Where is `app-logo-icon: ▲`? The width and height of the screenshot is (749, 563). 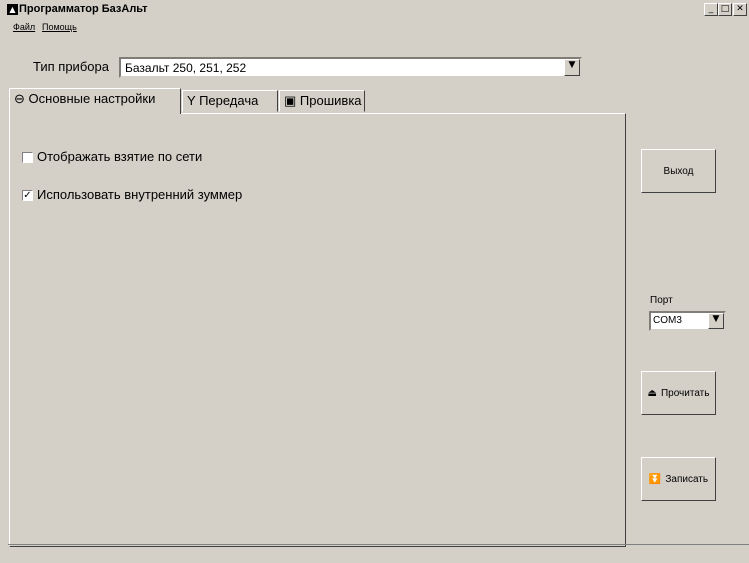 app-logo-icon: ▲ is located at coordinates (12, 9).